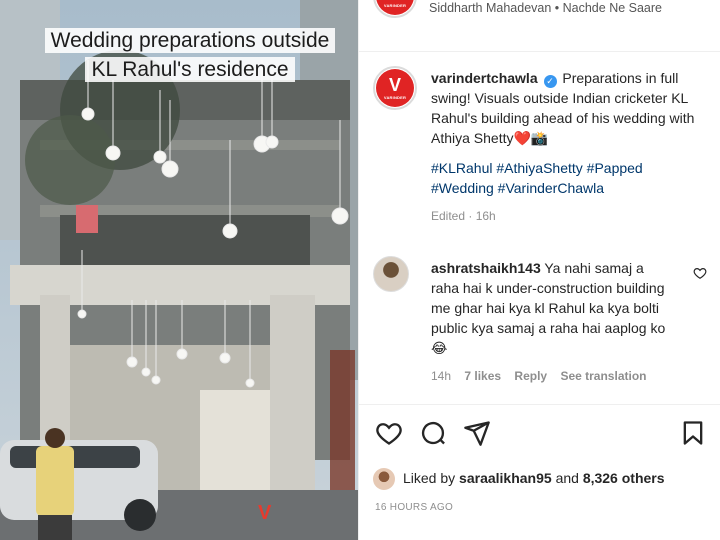 The height and width of the screenshot is (540, 720). Describe the element at coordinates (624, 478) in the screenshot. I see `likes-count-link: 8,326 others` at that location.